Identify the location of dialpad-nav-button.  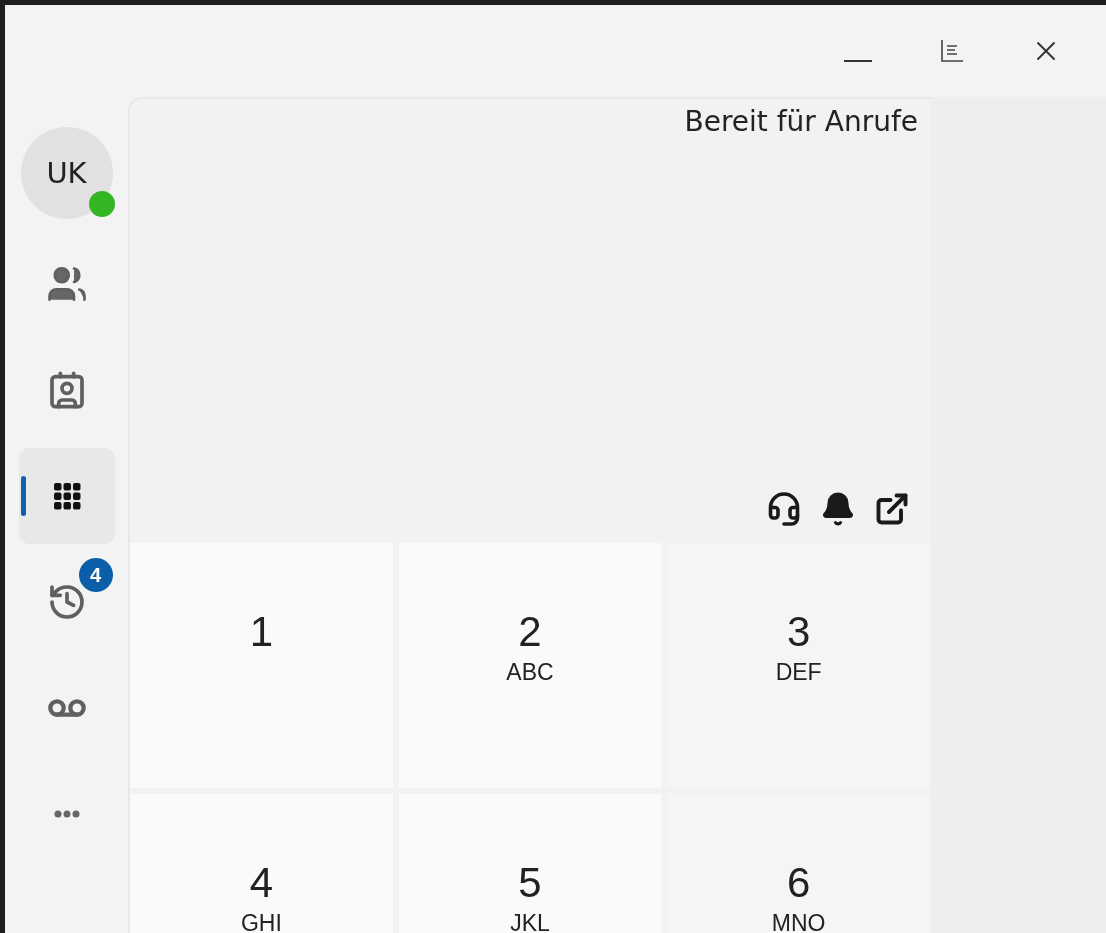
(66, 496).